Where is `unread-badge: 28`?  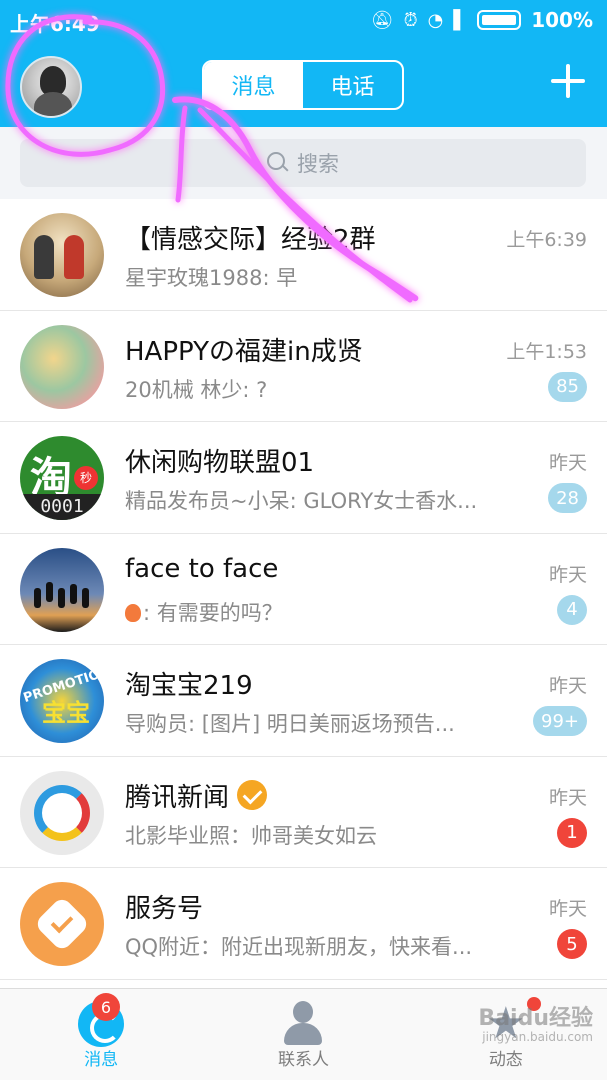
unread-badge: 28 is located at coordinates (567, 498).